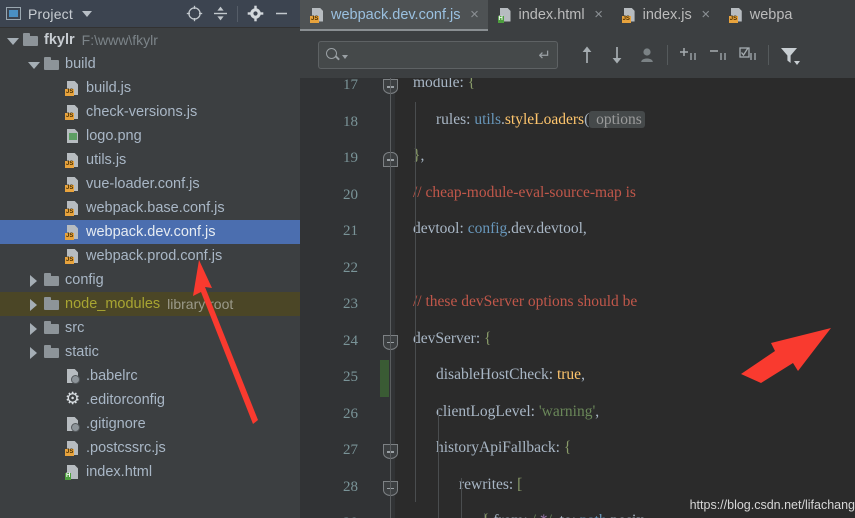 This screenshot has width=855, height=518. I want to click on locate-icon, so click(194, 14).